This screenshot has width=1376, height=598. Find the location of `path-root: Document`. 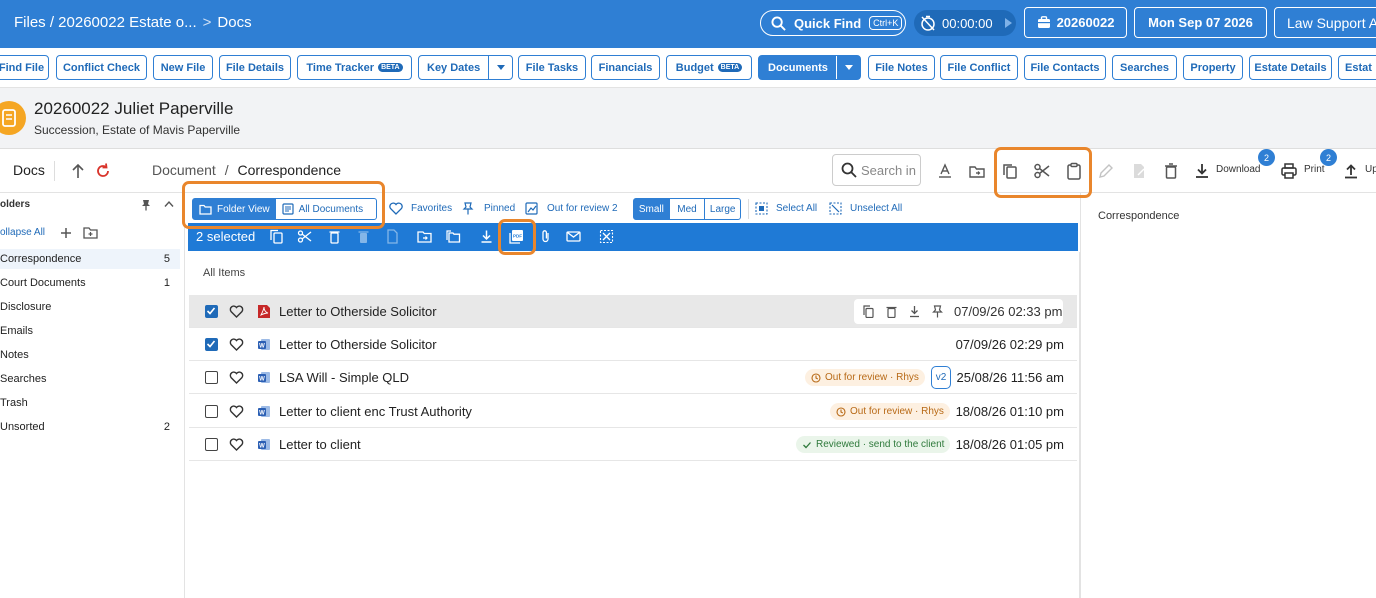

path-root: Document is located at coordinates (184, 170).